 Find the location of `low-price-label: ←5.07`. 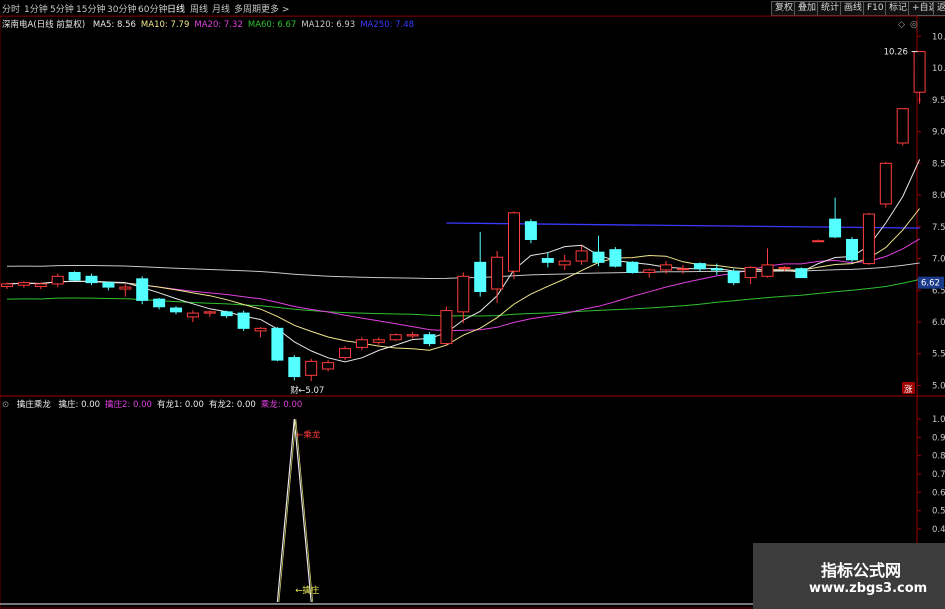

low-price-label: ←5.07 is located at coordinates (311, 391).